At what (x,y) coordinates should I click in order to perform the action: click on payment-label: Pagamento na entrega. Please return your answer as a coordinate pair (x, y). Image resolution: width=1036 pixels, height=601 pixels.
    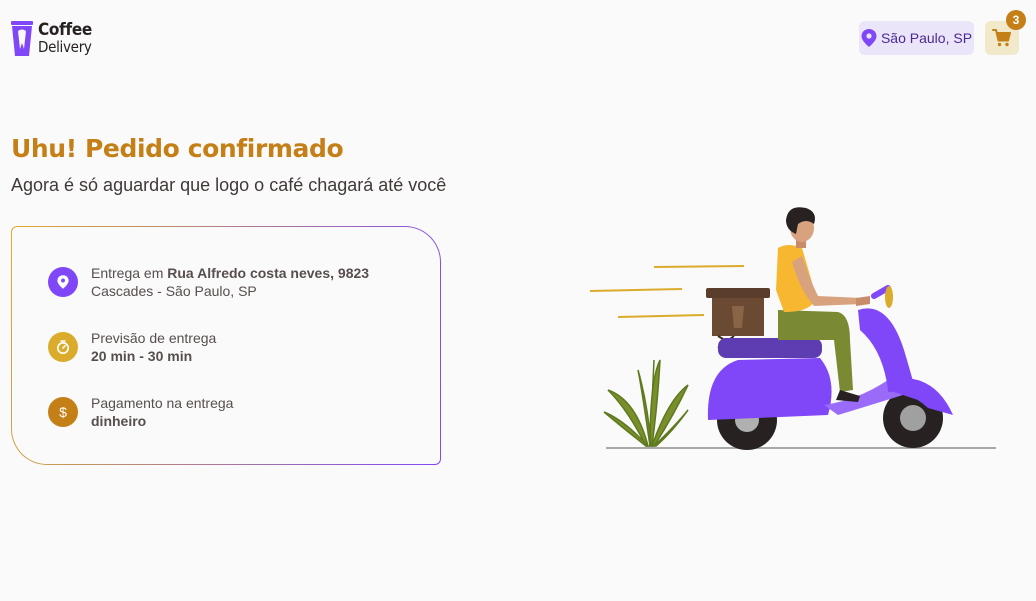
    Looking at the image, I should click on (162, 403).